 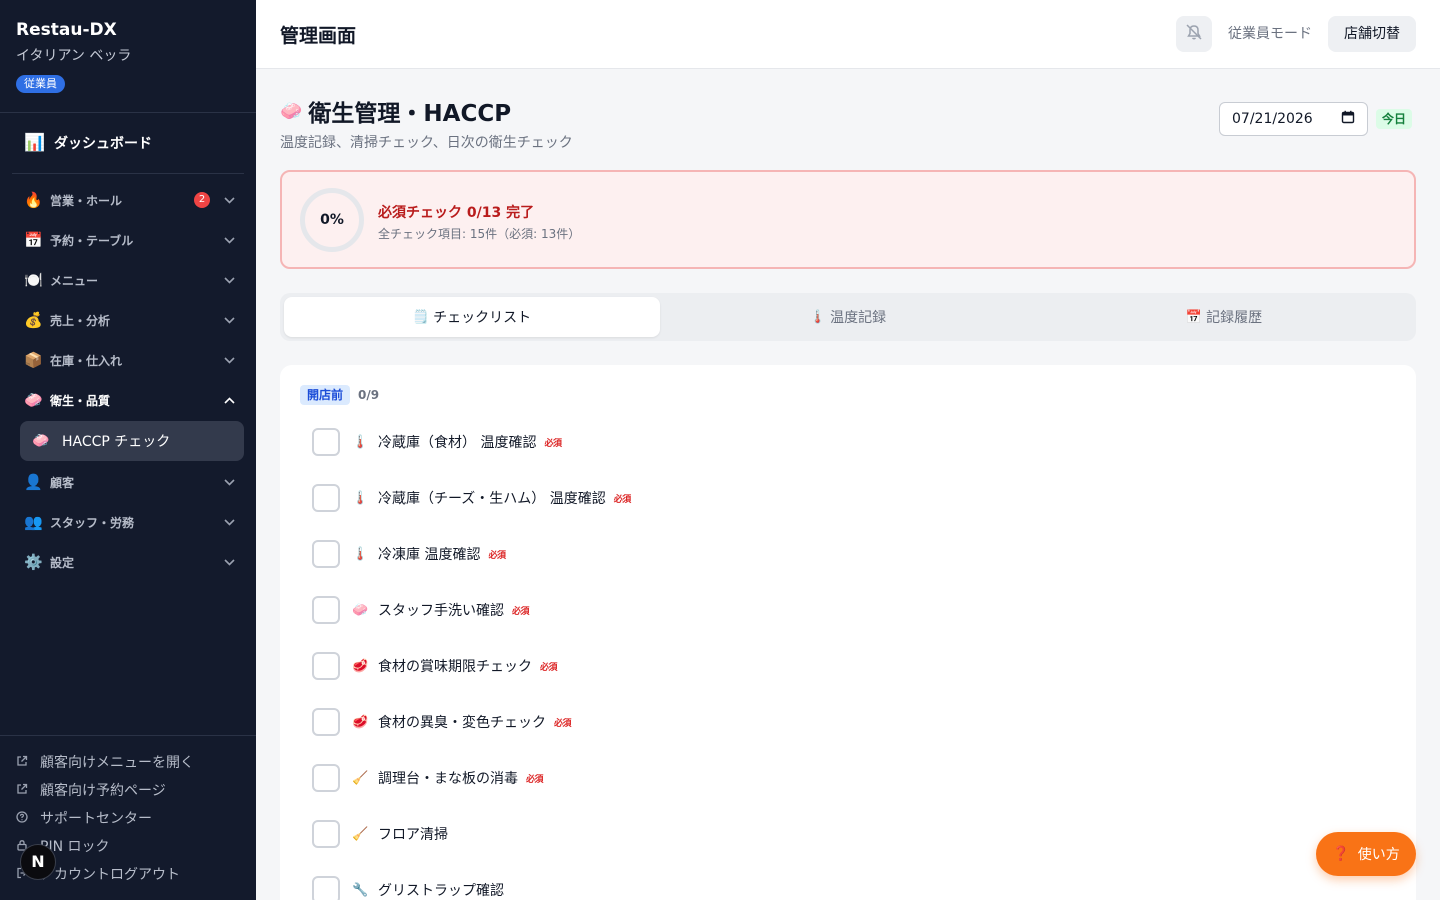 I want to click on page-subtitle: 温度記録、清掃チェック、日次の衛生チェック, so click(x=426, y=143).